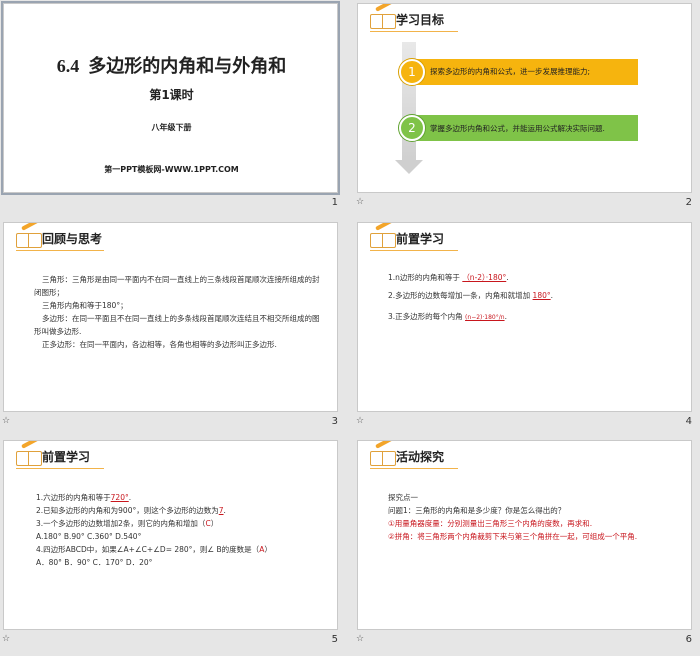  What do you see at coordinates (448, 277) in the screenshot?
I see `prestudy-item-1: 1.n边形的内角和等于 （n-2）·180°.` at bounding box center [448, 277].